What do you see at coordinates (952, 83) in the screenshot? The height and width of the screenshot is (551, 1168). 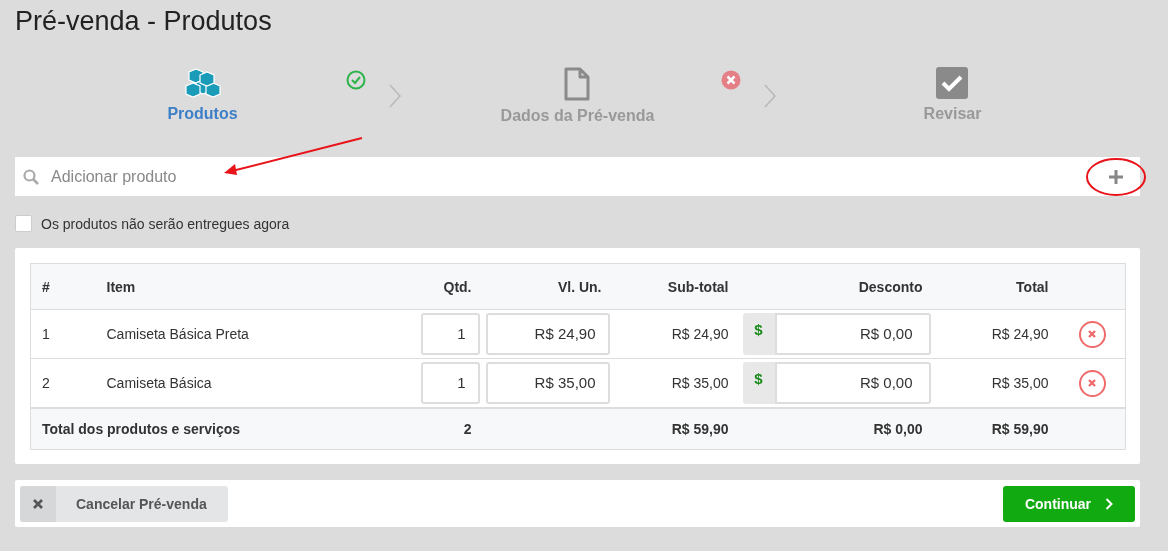 I see `checkbox-icon` at bounding box center [952, 83].